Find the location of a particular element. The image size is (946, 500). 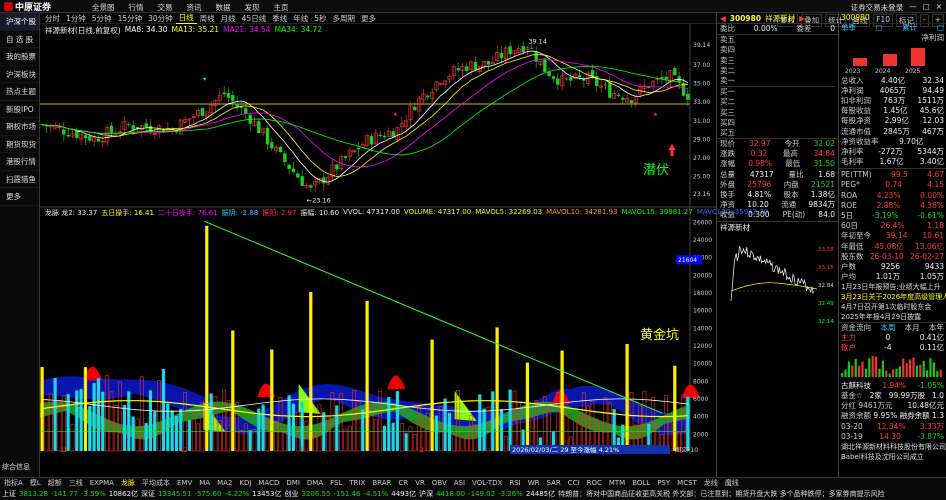

period-tab: 更多 is located at coordinates (368, 18).